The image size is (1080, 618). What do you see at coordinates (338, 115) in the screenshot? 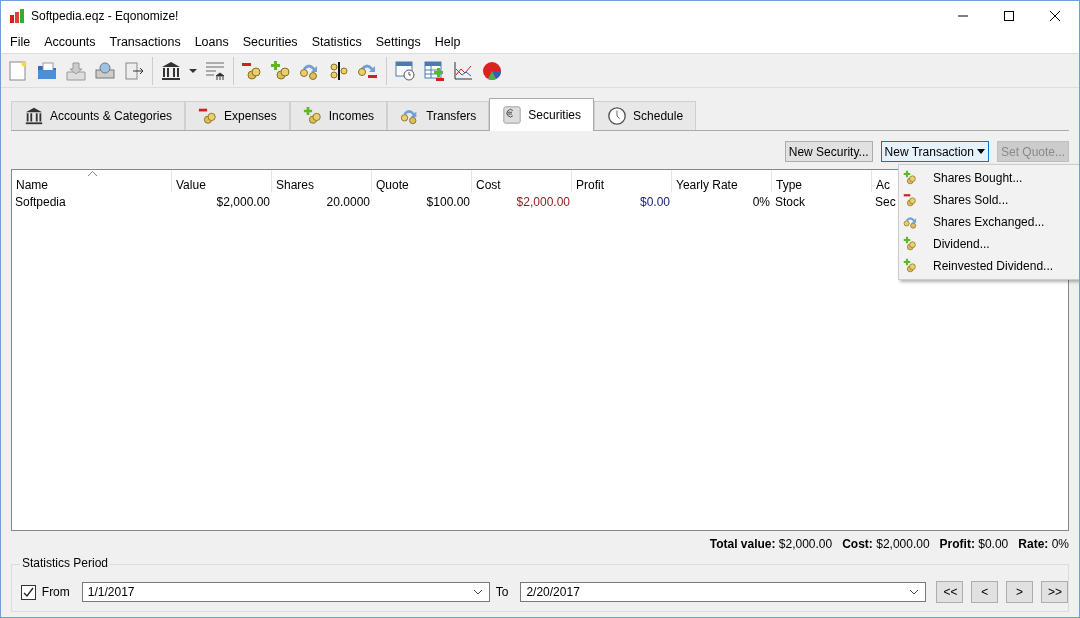
I see `tab: Incomes` at bounding box center [338, 115].